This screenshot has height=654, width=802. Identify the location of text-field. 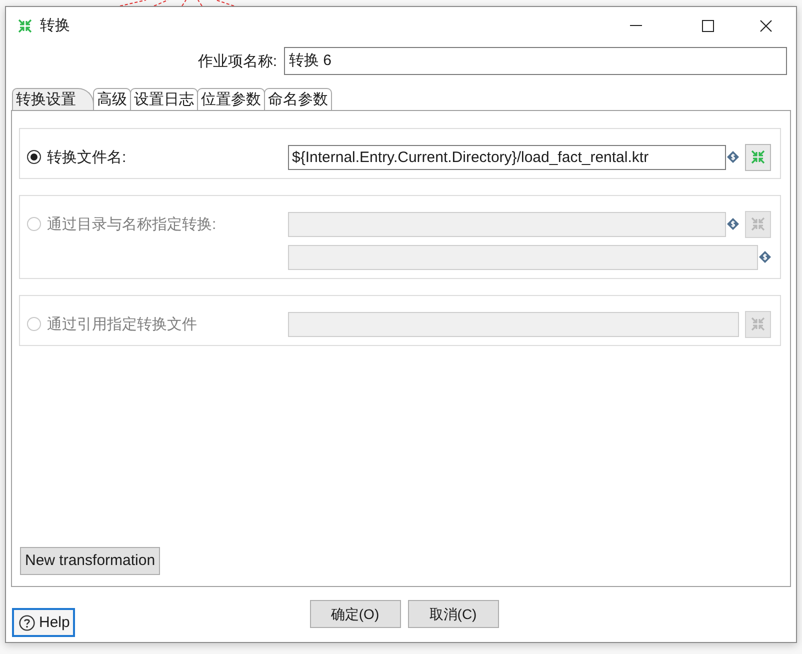
(507, 224).